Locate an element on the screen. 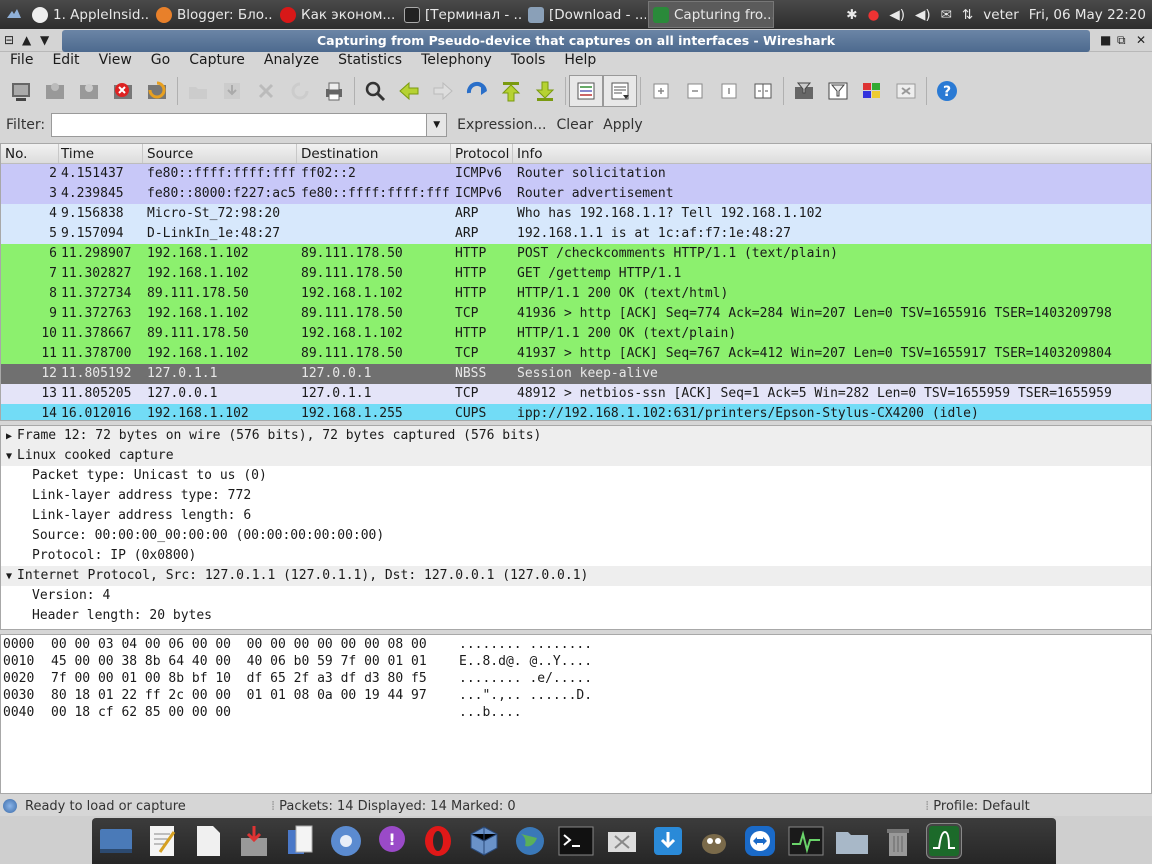 This screenshot has height=864, width=1152. tree-field: Link-layer address type: 772 is located at coordinates (576, 496).